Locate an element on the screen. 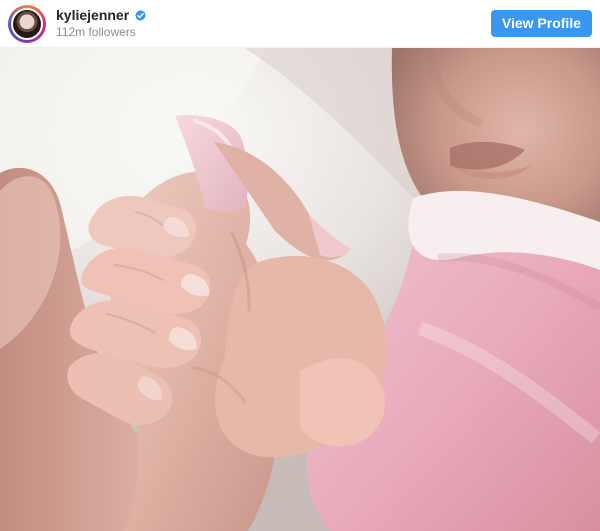 This screenshot has width=600, height=531. verified-badge-icon is located at coordinates (140, 15).